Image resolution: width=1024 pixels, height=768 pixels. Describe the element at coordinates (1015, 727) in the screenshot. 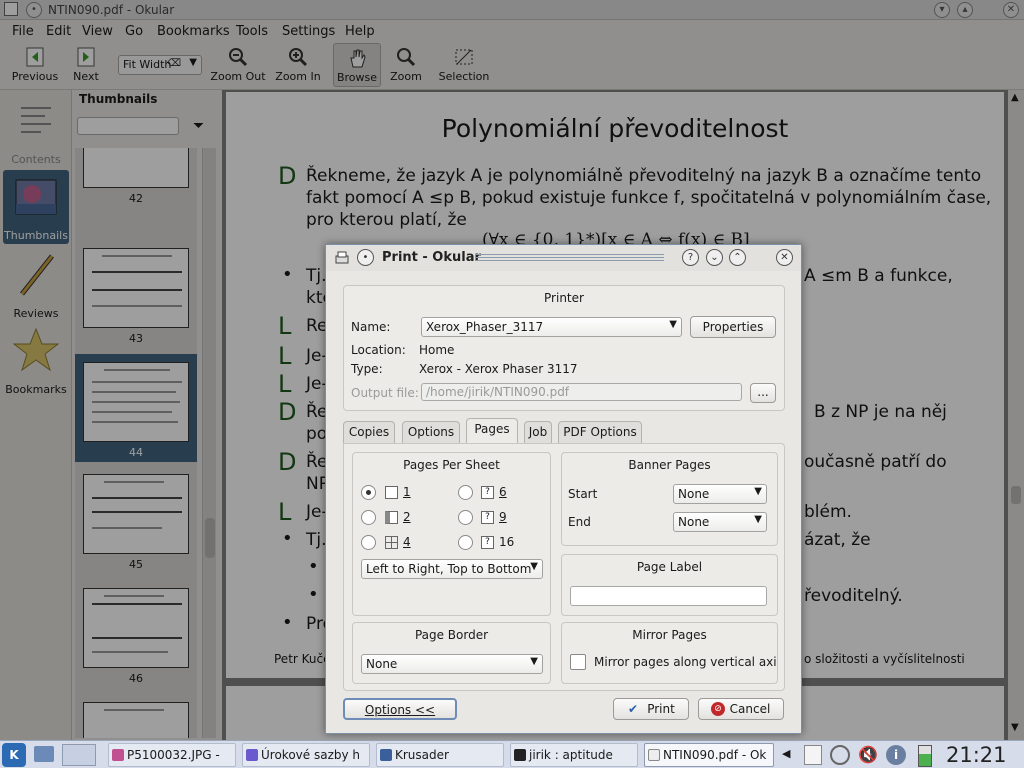

I see `scroll-down-icon: ▼` at that location.